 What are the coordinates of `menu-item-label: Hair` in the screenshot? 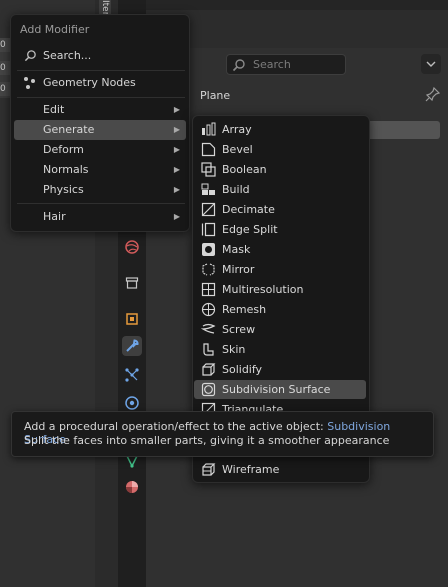 It's located at (54, 216).